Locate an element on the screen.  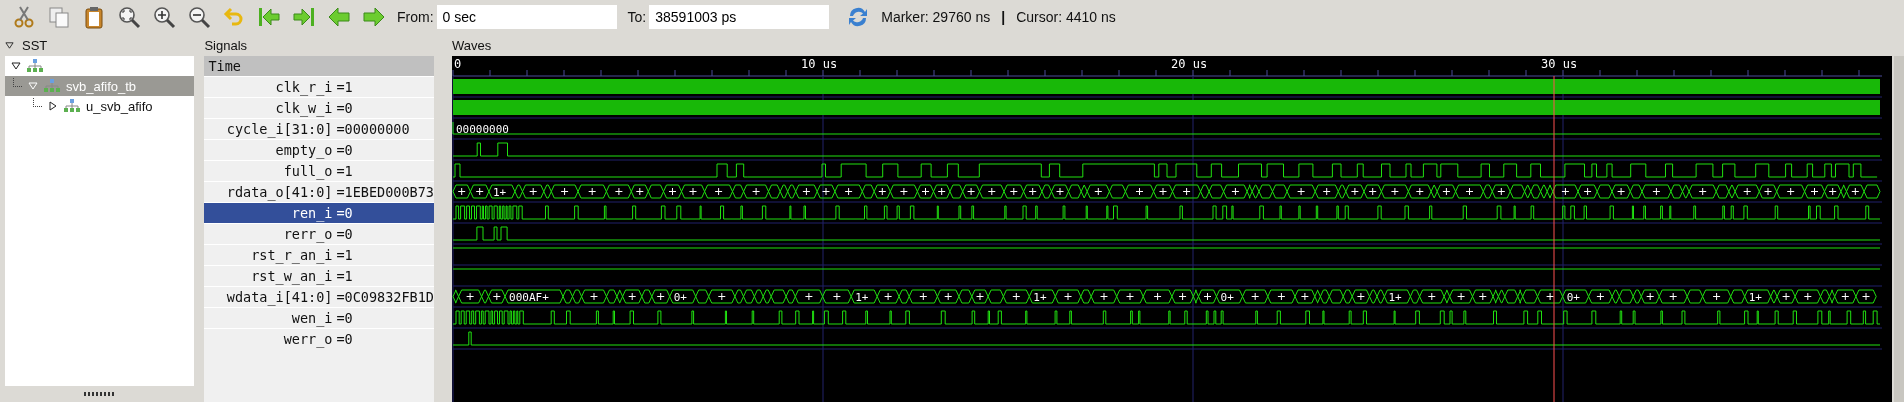
signal-row: clk_r_i =1 is located at coordinates (319, 86).